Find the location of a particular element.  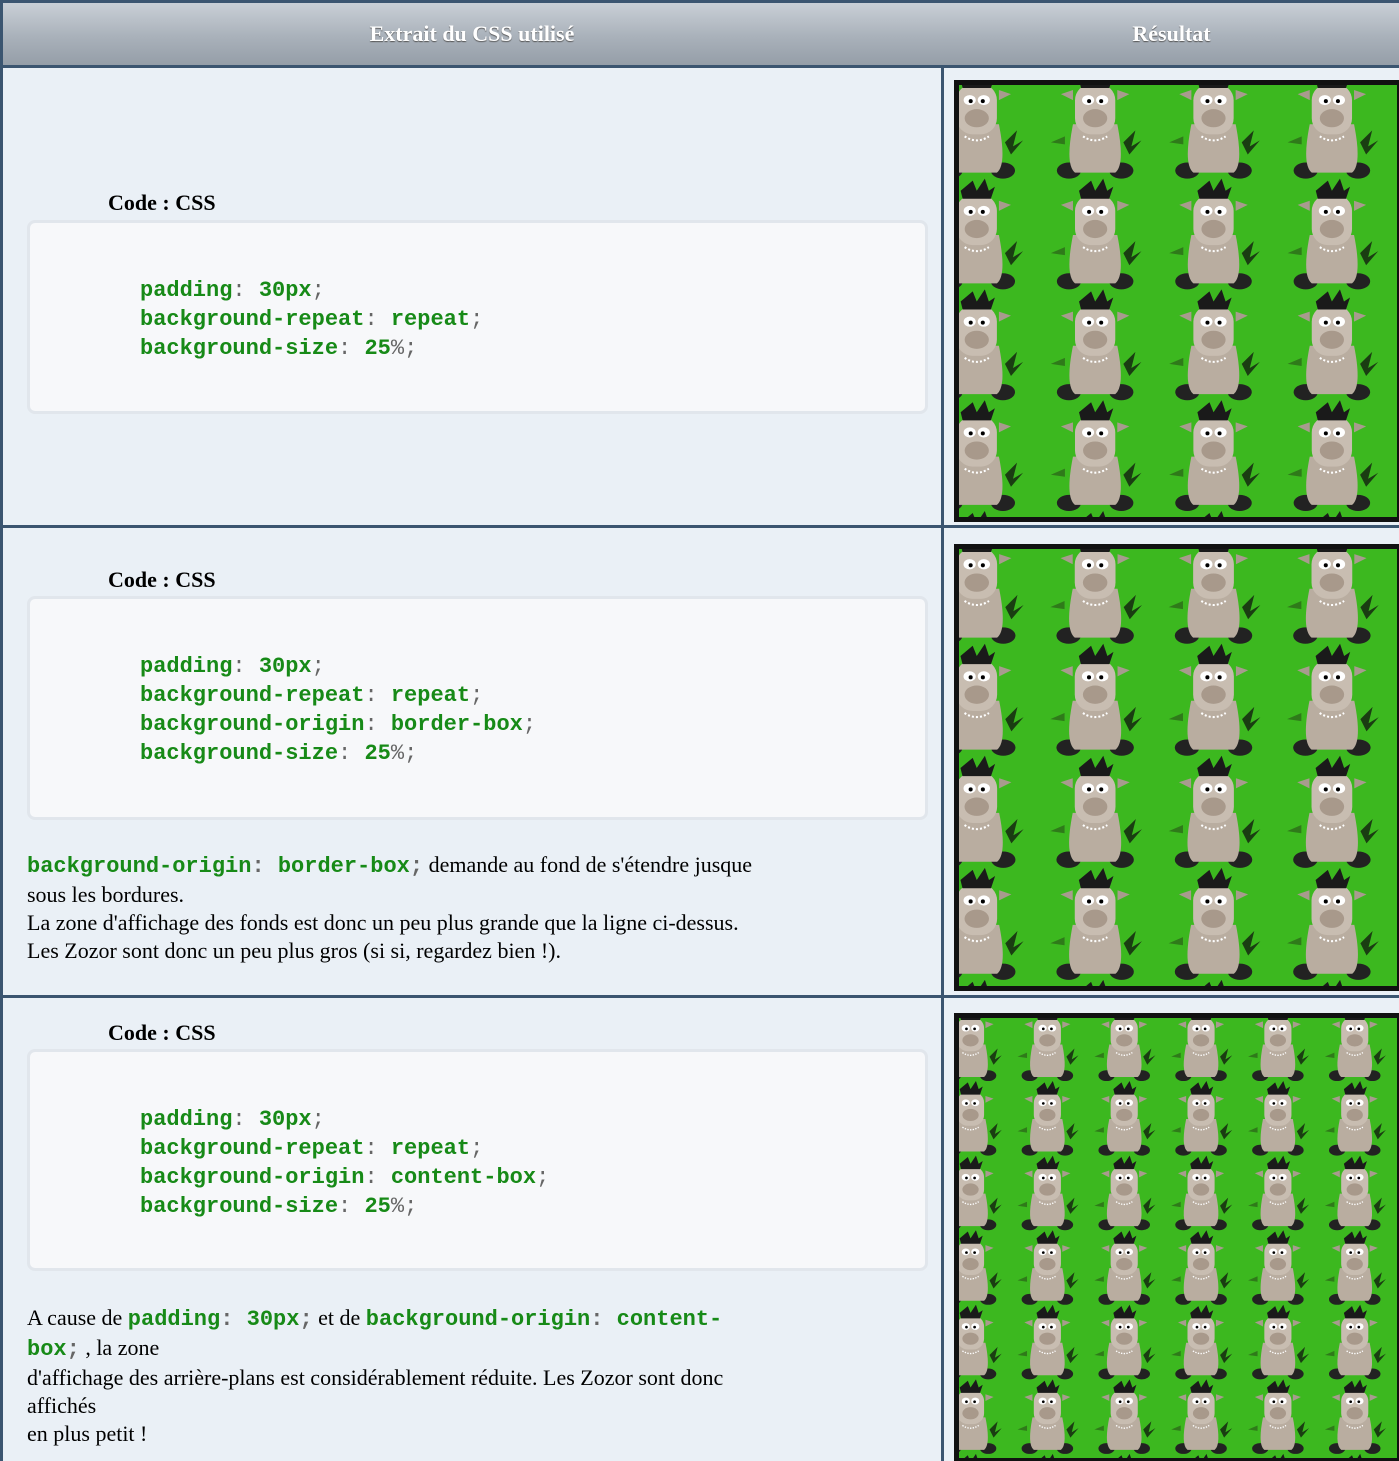

row2-result-cell is located at coordinates (1171, 761).